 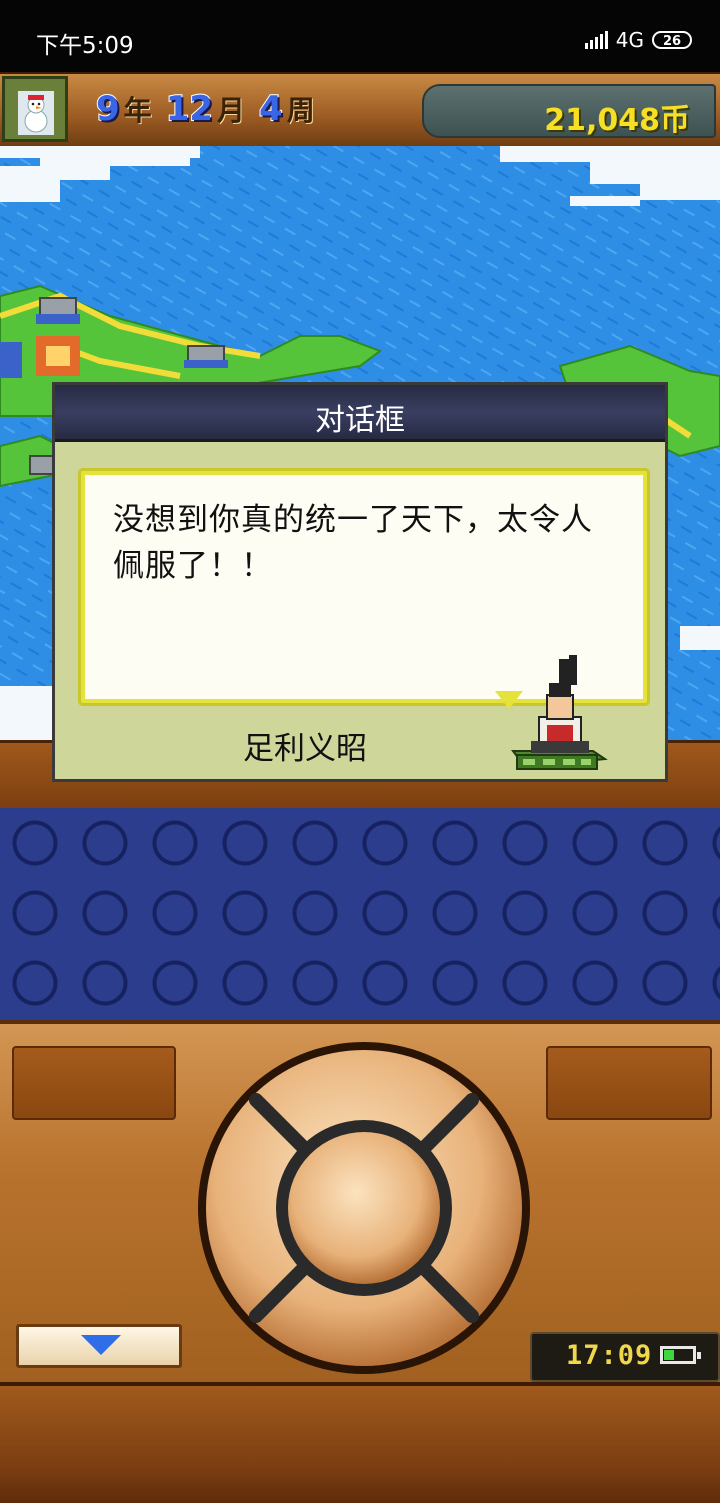 I want to click on game-header: 9 年 12 月 4 周 21,048币, so click(x=360, y=111).